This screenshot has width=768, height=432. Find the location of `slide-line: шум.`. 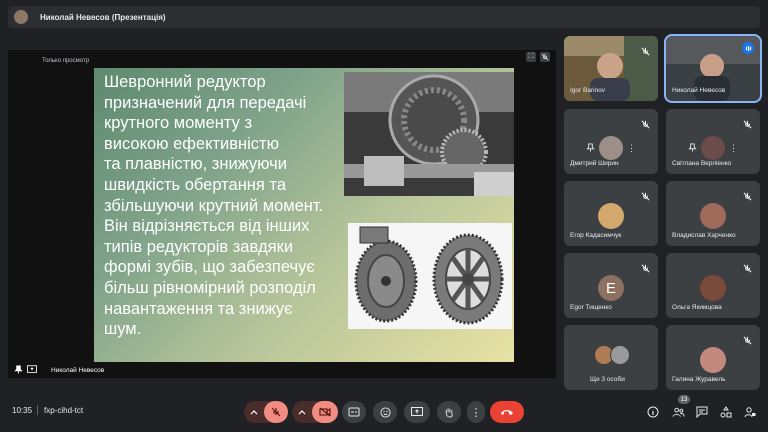

slide-line: шум. is located at coordinates (123, 329).